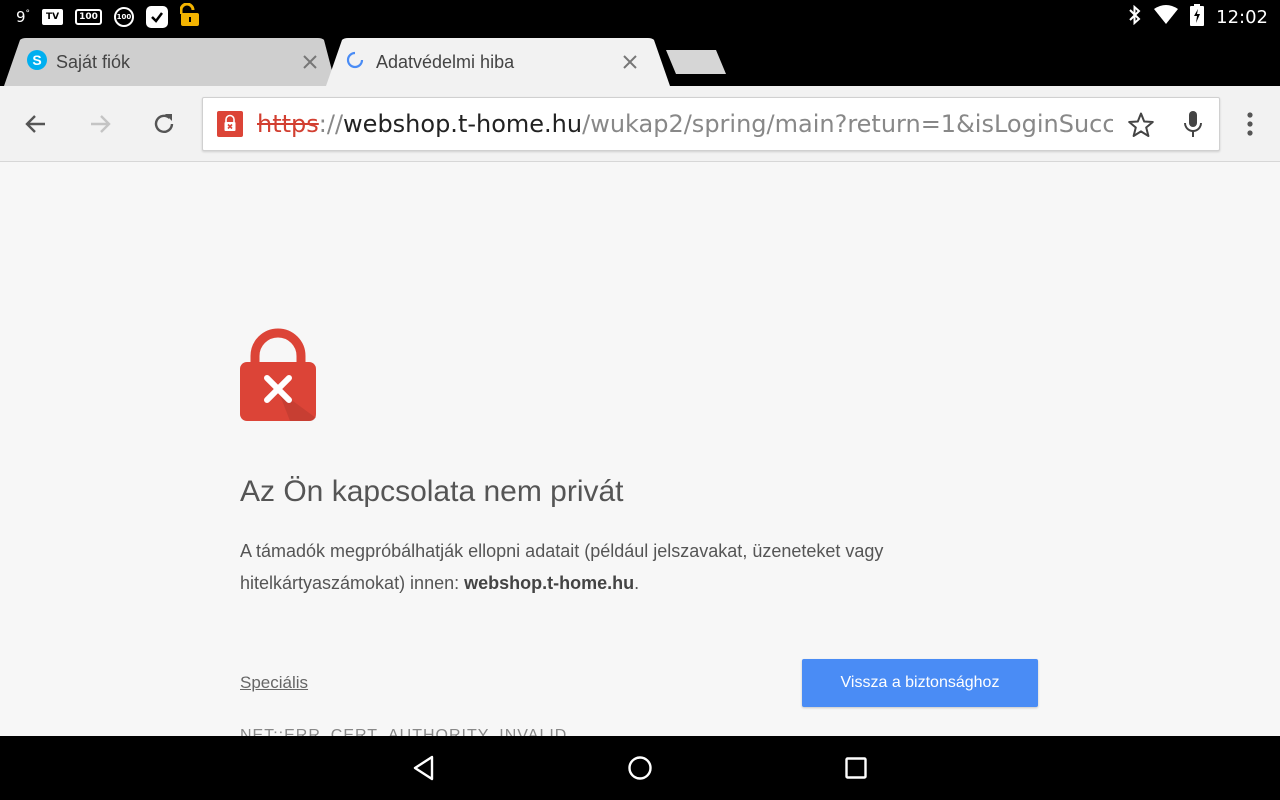 The width and height of the screenshot is (1280, 800). I want to click on skype-icon: S, so click(37, 62).